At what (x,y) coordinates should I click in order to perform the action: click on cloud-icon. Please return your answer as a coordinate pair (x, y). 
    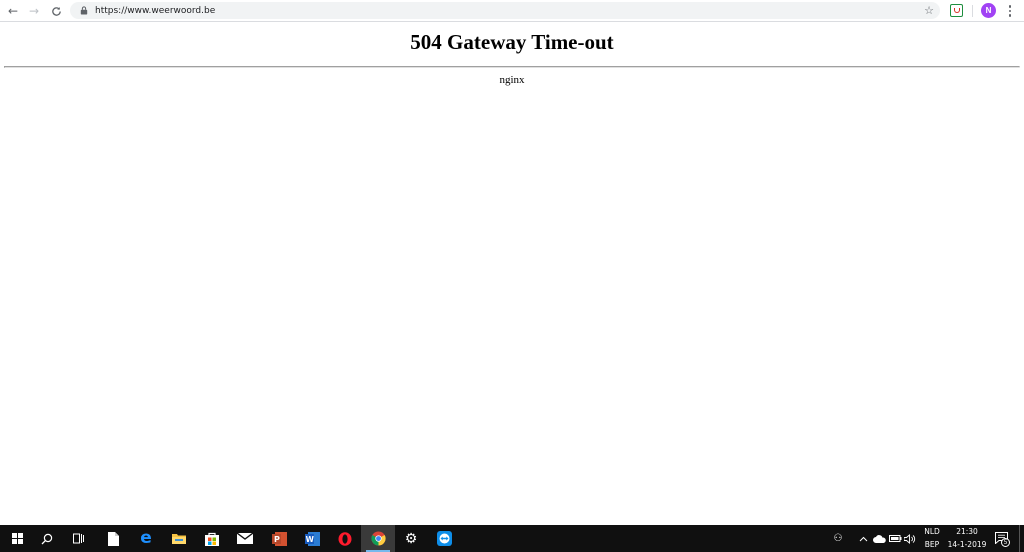
    Looking at the image, I should click on (879, 538).